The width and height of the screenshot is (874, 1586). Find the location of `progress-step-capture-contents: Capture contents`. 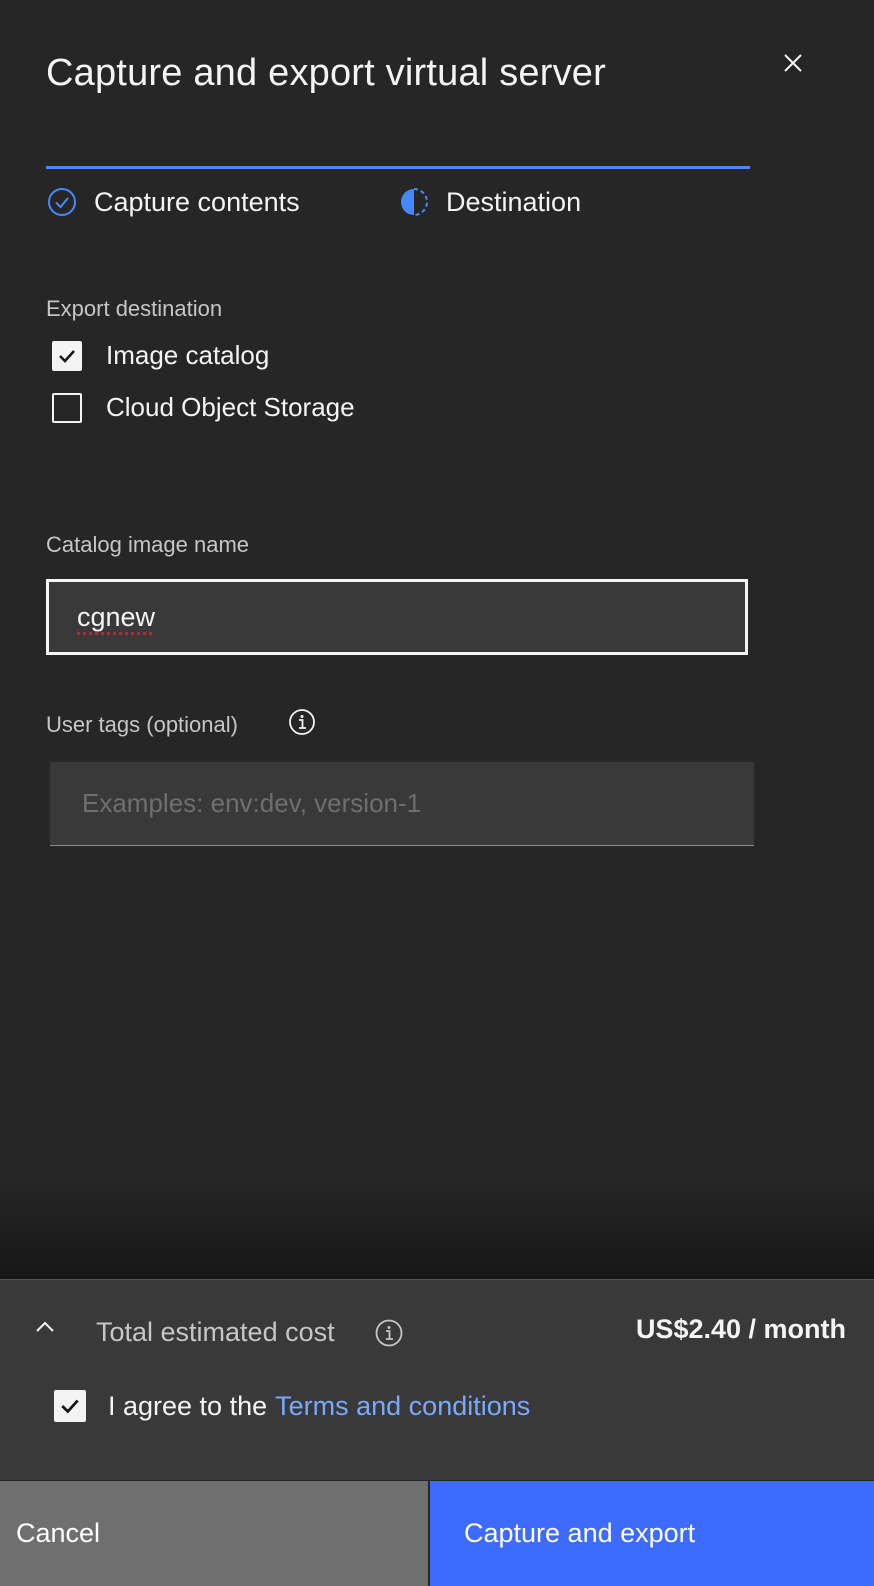

progress-step-capture-contents: Capture contents is located at coordinates (173, 202).